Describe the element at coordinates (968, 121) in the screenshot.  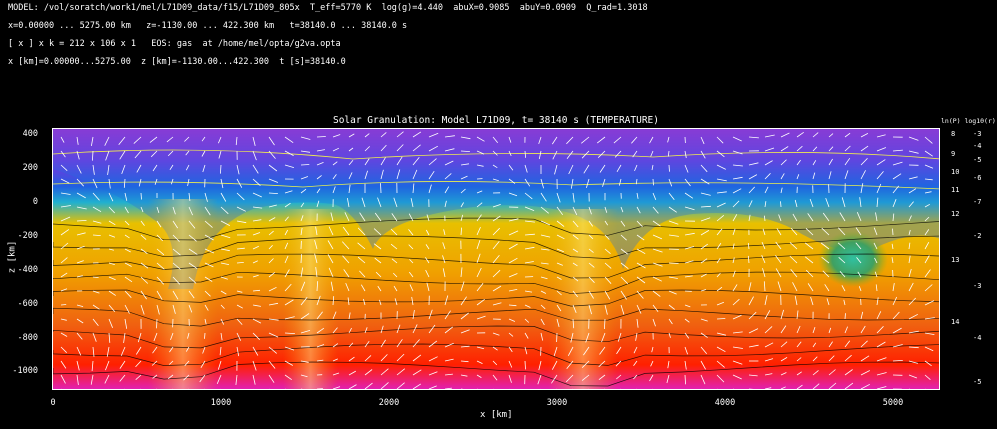
I see `right-axis-header: ln(P) log10(r)` at that location.